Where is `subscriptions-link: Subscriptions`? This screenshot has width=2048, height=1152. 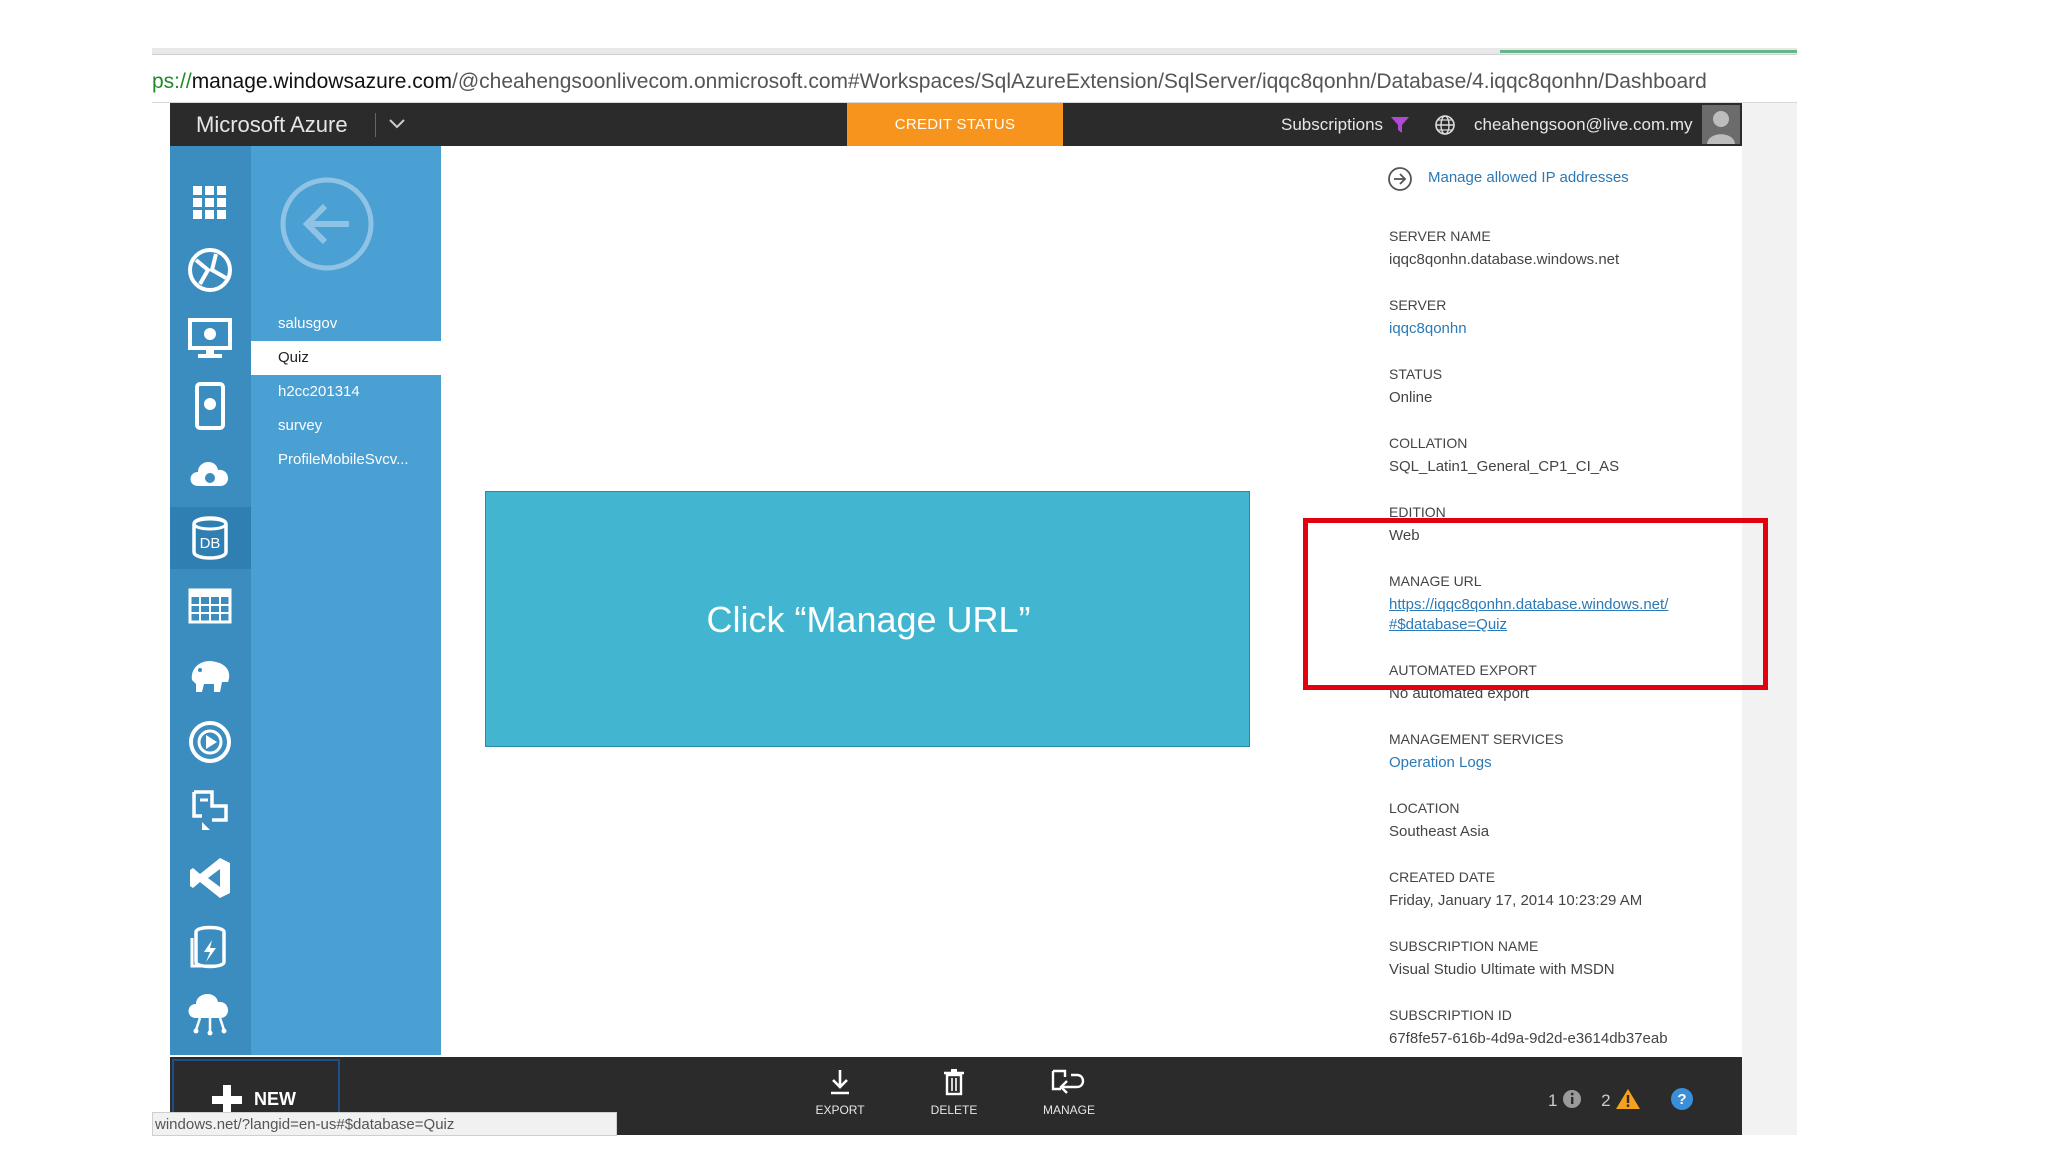
subscriptions-link: Subscriptions is located at coordinates (1332, 124).